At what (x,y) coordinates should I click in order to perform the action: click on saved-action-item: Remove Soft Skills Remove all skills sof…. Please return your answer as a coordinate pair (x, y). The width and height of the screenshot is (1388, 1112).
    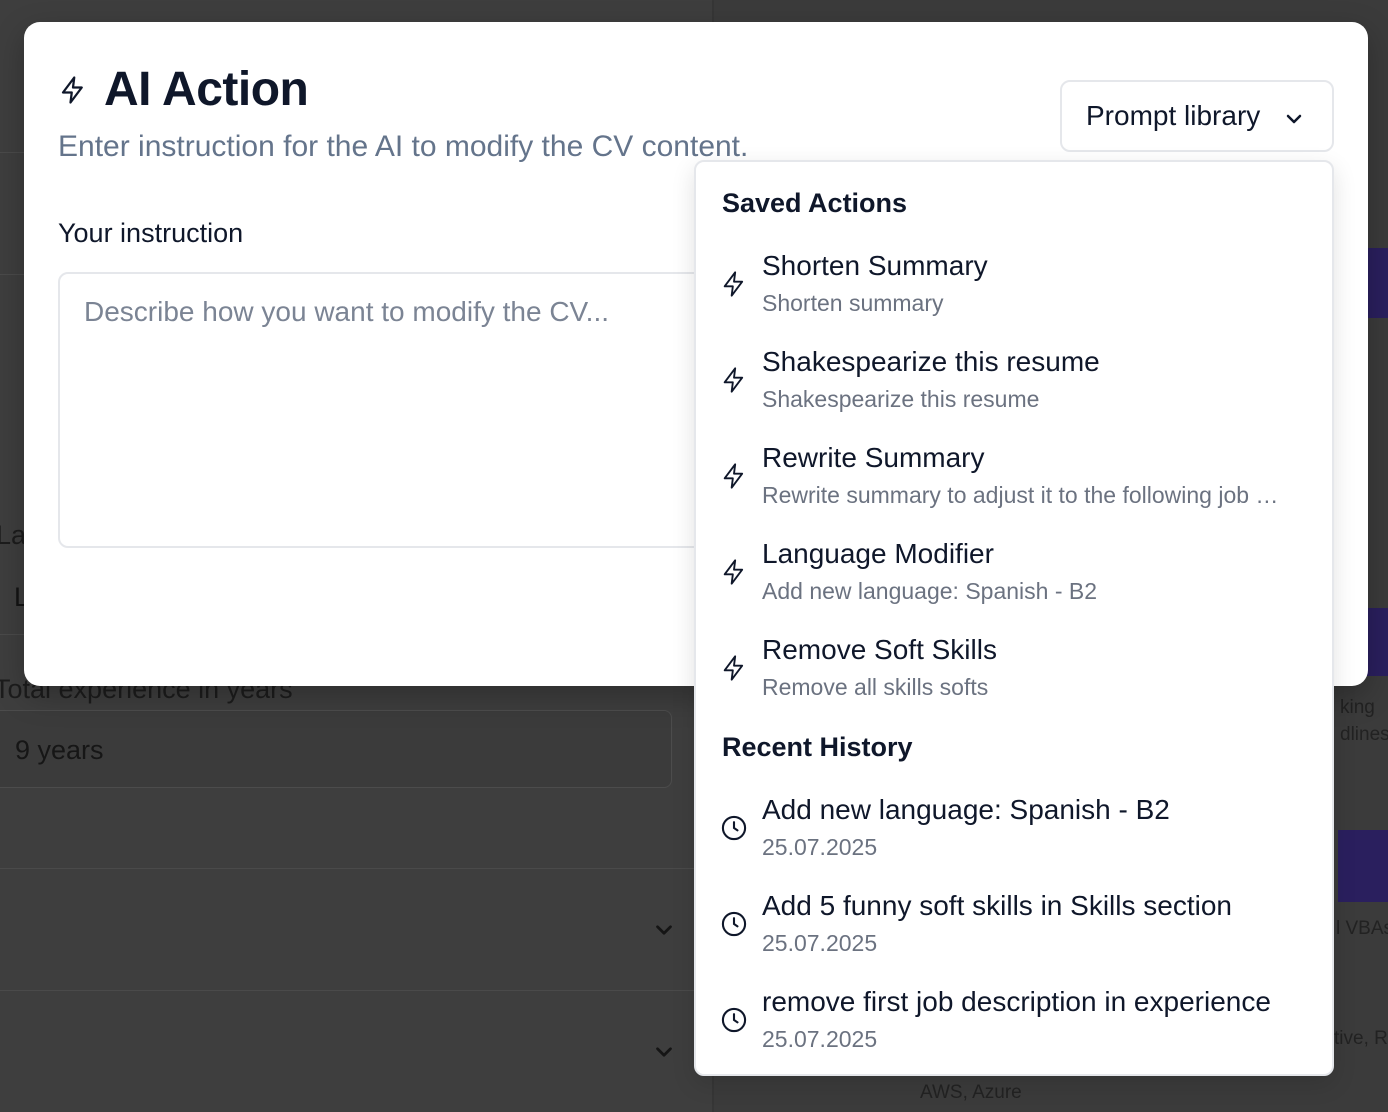
    Looking at the image, I should click on (1014, 671).